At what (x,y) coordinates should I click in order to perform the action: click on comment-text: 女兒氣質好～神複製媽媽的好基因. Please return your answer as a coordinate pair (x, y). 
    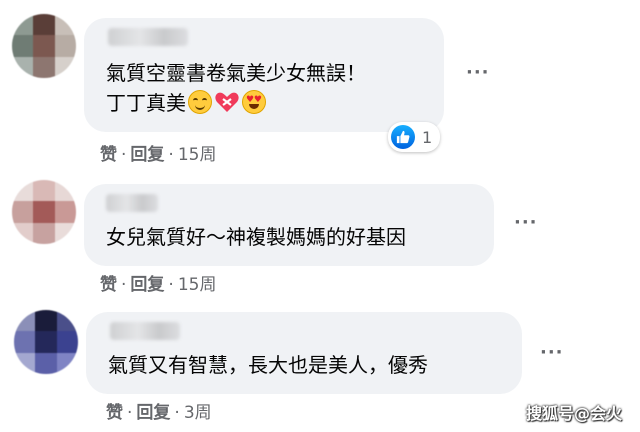
    Looking at the image, I should click on (256, 237).